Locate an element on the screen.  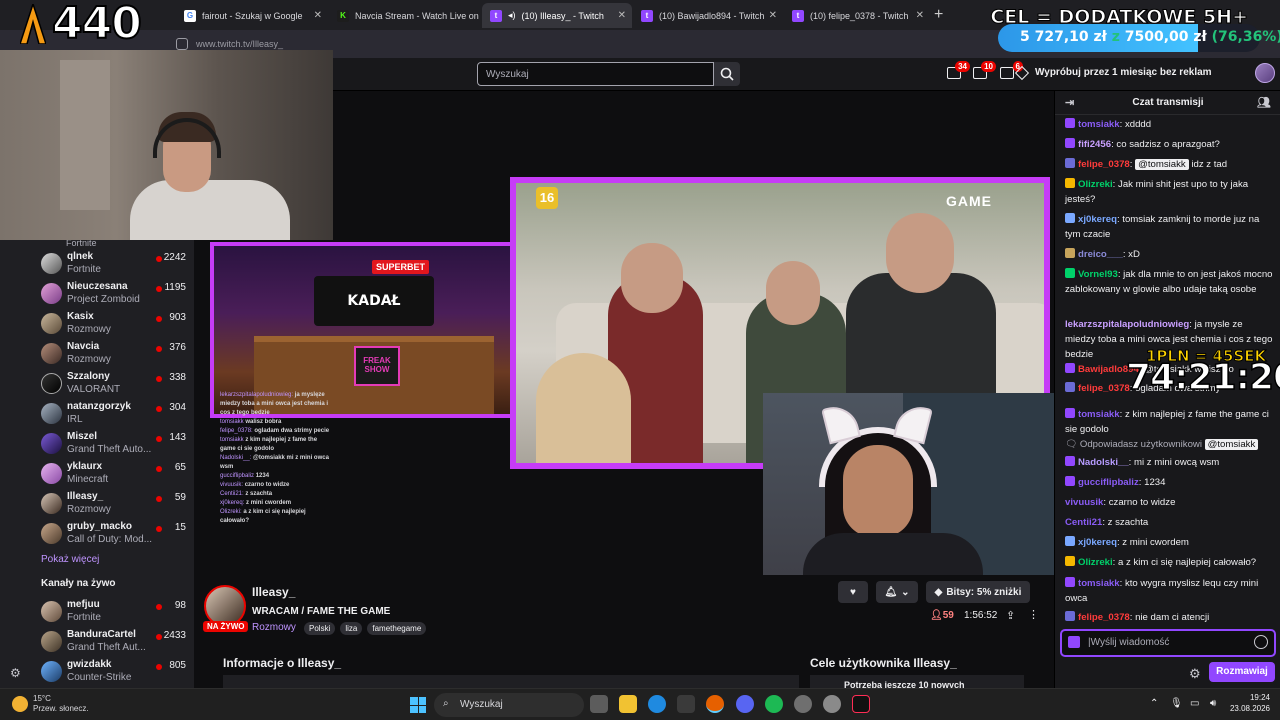
chat-input: |Wyślij wiadomość is located at coordinates (1168, 643).